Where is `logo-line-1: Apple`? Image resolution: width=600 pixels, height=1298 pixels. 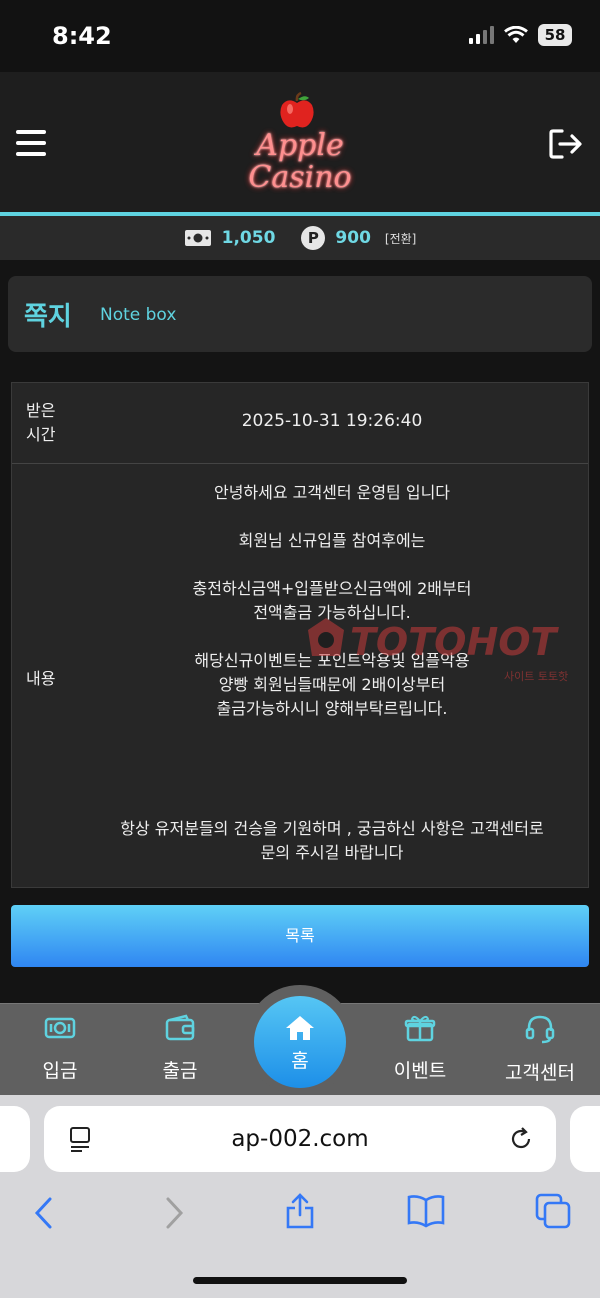
logo-line-1: Apple is located at coordinates (300, 145).